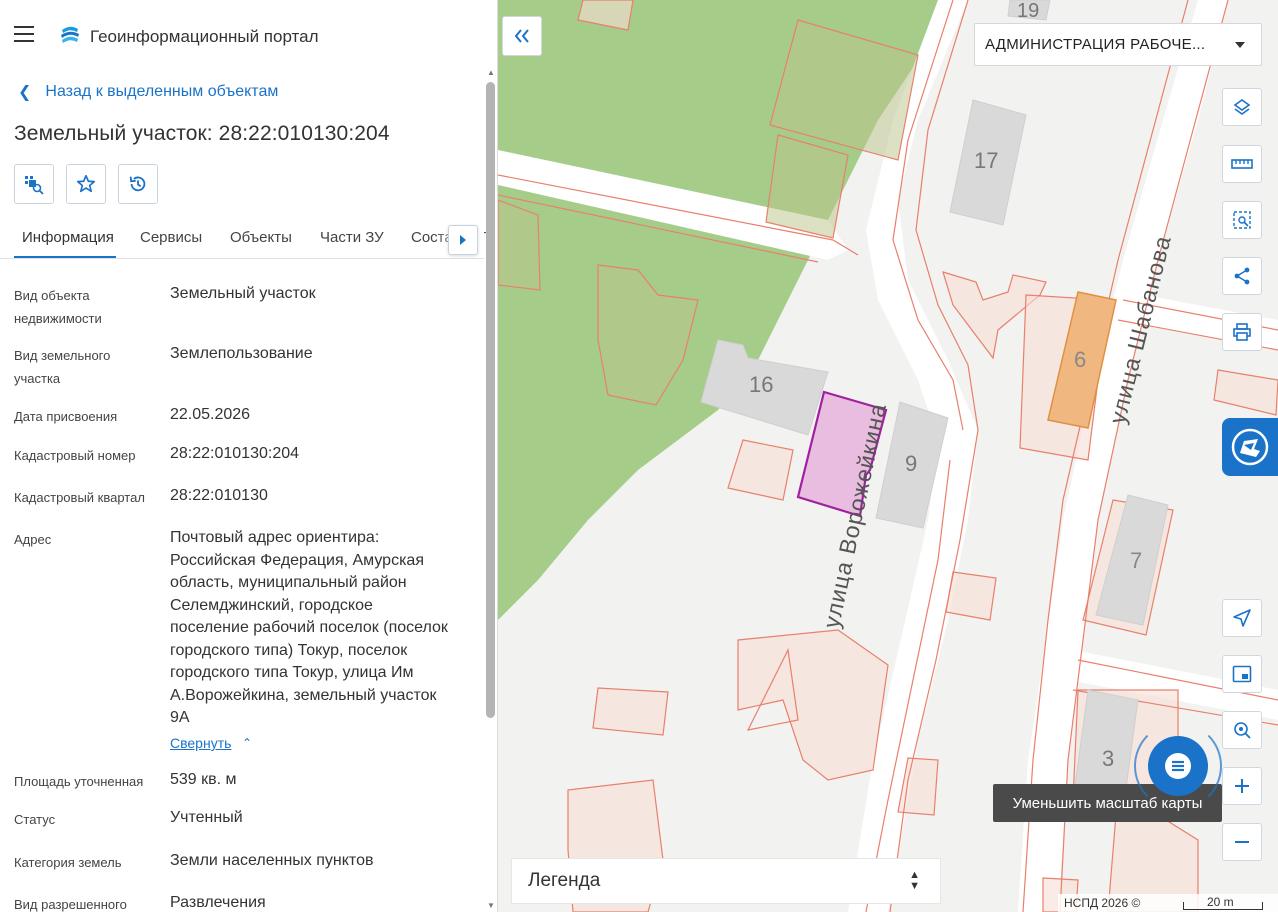 The image size is (1278, 912). I want to click on ruler-button, so click(1242, 164).